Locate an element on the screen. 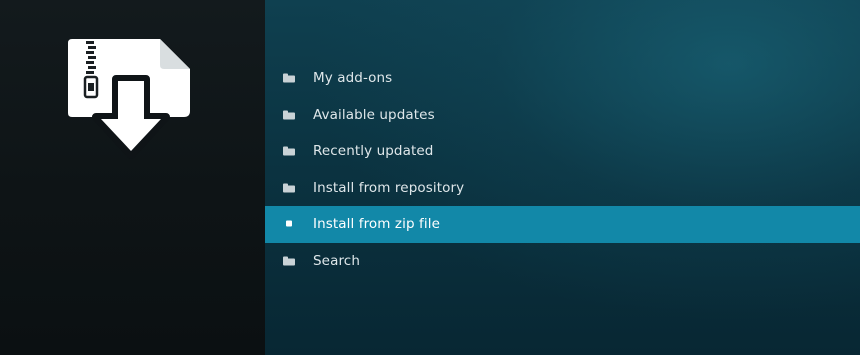  menu-item-install-from-zip-file: Install from zip file is located at coordinates (562, 224).